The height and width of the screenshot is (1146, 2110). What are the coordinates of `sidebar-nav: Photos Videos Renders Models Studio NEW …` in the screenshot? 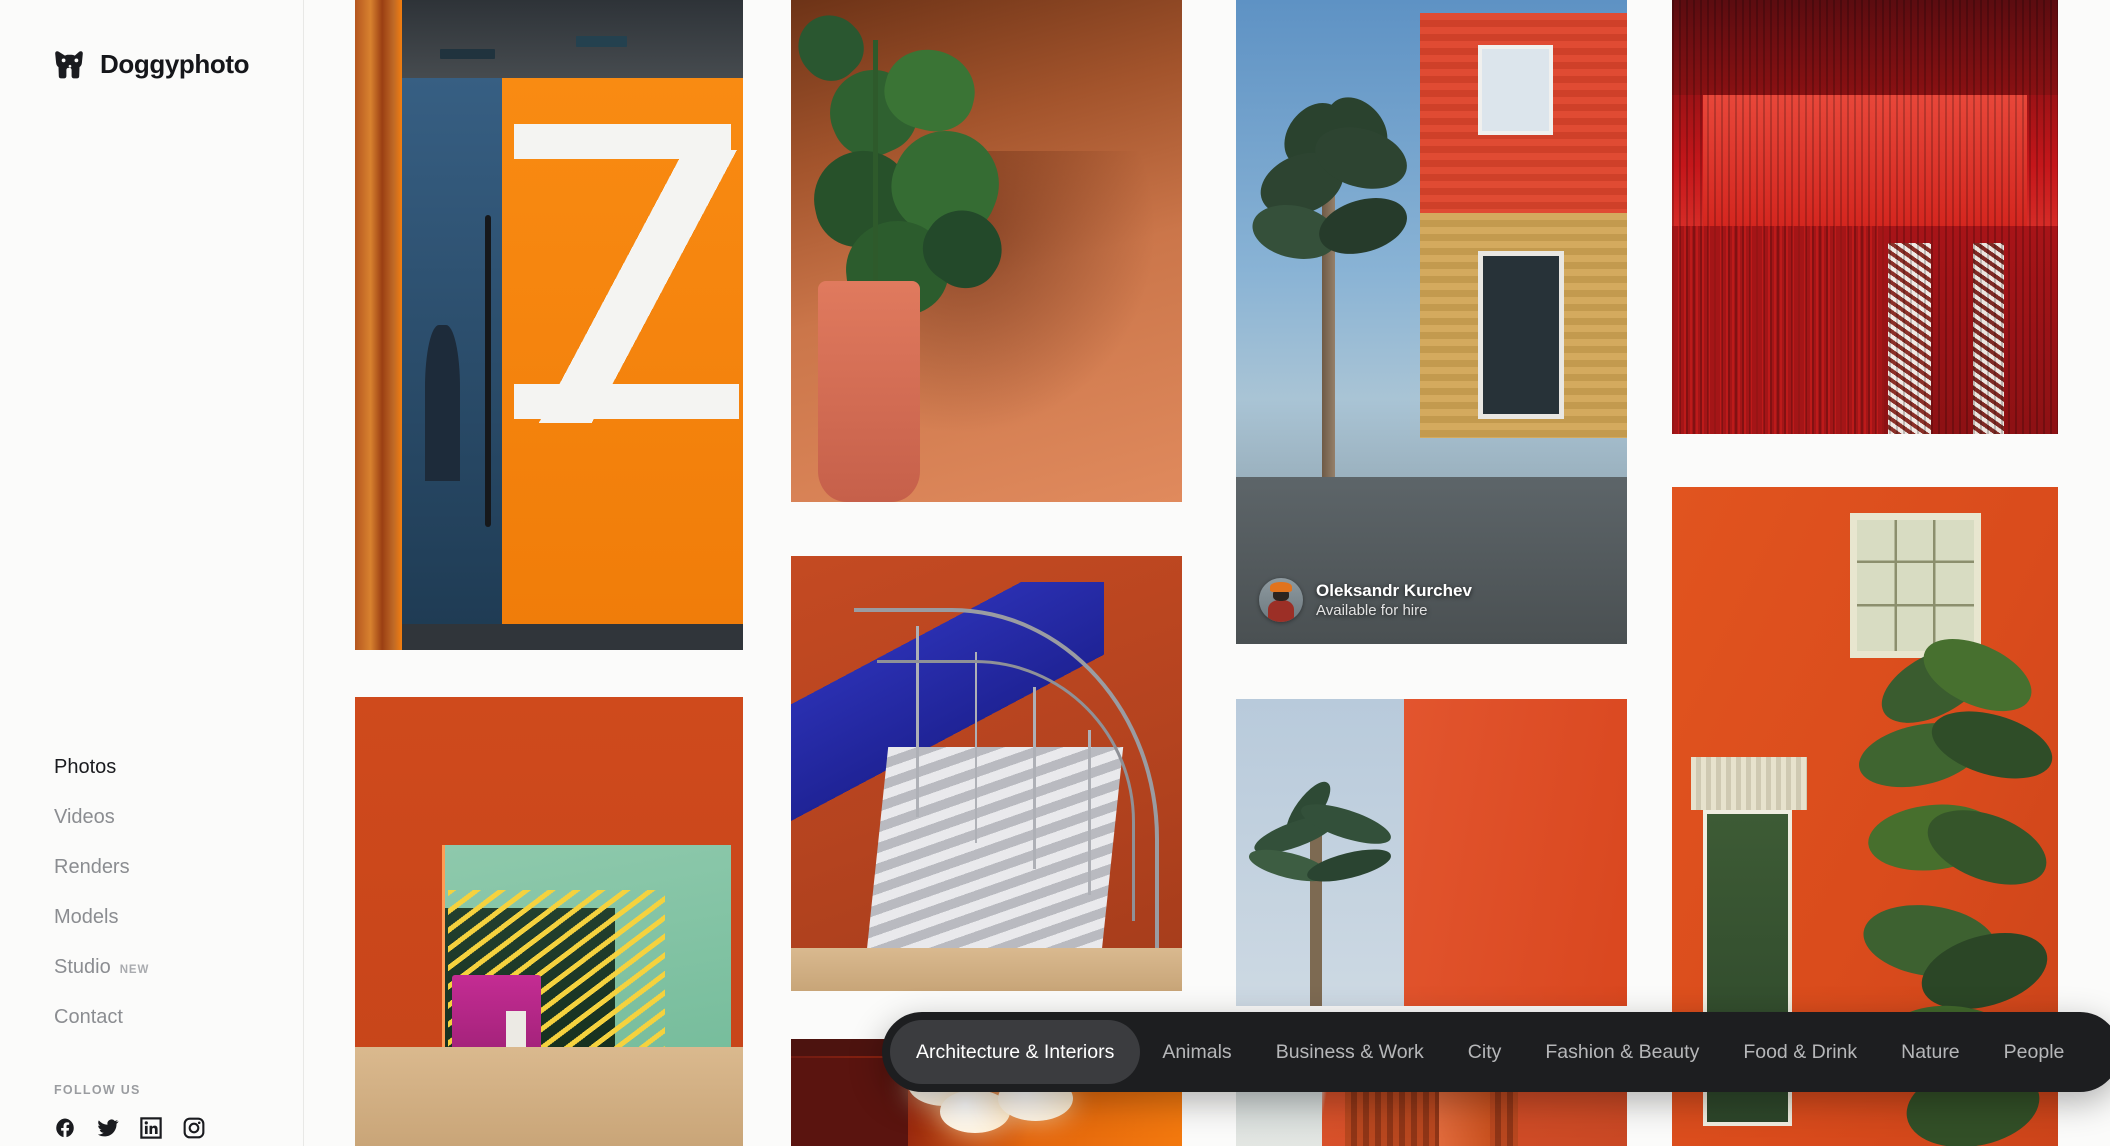 It's located at (101, 892).